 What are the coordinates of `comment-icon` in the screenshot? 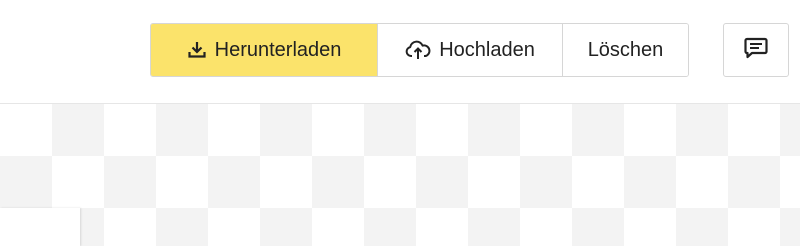 It's located at (756, 50).